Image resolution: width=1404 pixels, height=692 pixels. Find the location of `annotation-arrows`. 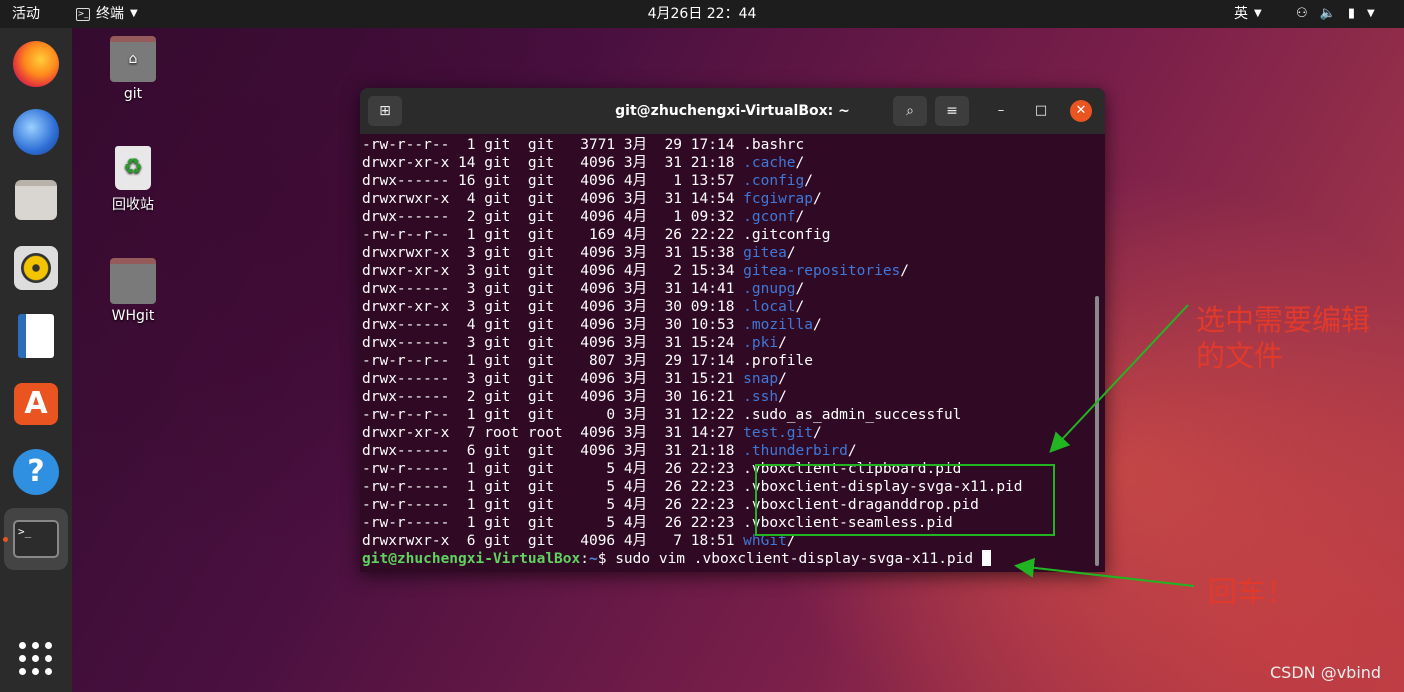

annotation-arrows is located at coordinates (1104, 445).